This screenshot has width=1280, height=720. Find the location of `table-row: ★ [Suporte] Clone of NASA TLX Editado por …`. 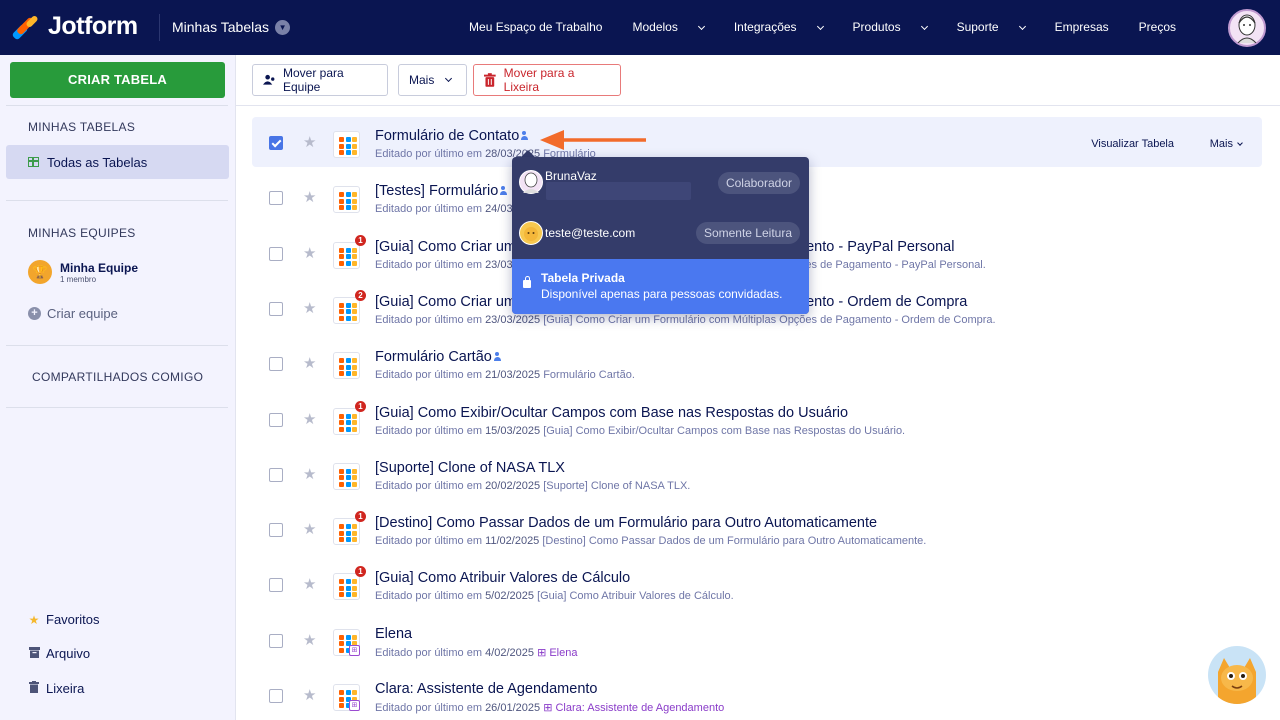

table-row: ★ [Suporte] Clone of NASA TLX Editado por … is located at coordinates (757, 474).